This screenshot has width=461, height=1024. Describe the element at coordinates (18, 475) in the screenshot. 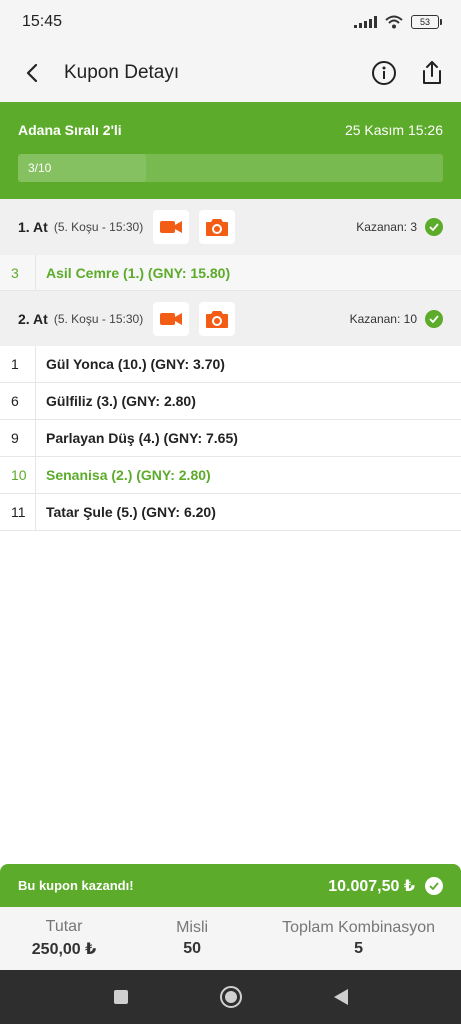

I see `horse-number: 10` at that location.